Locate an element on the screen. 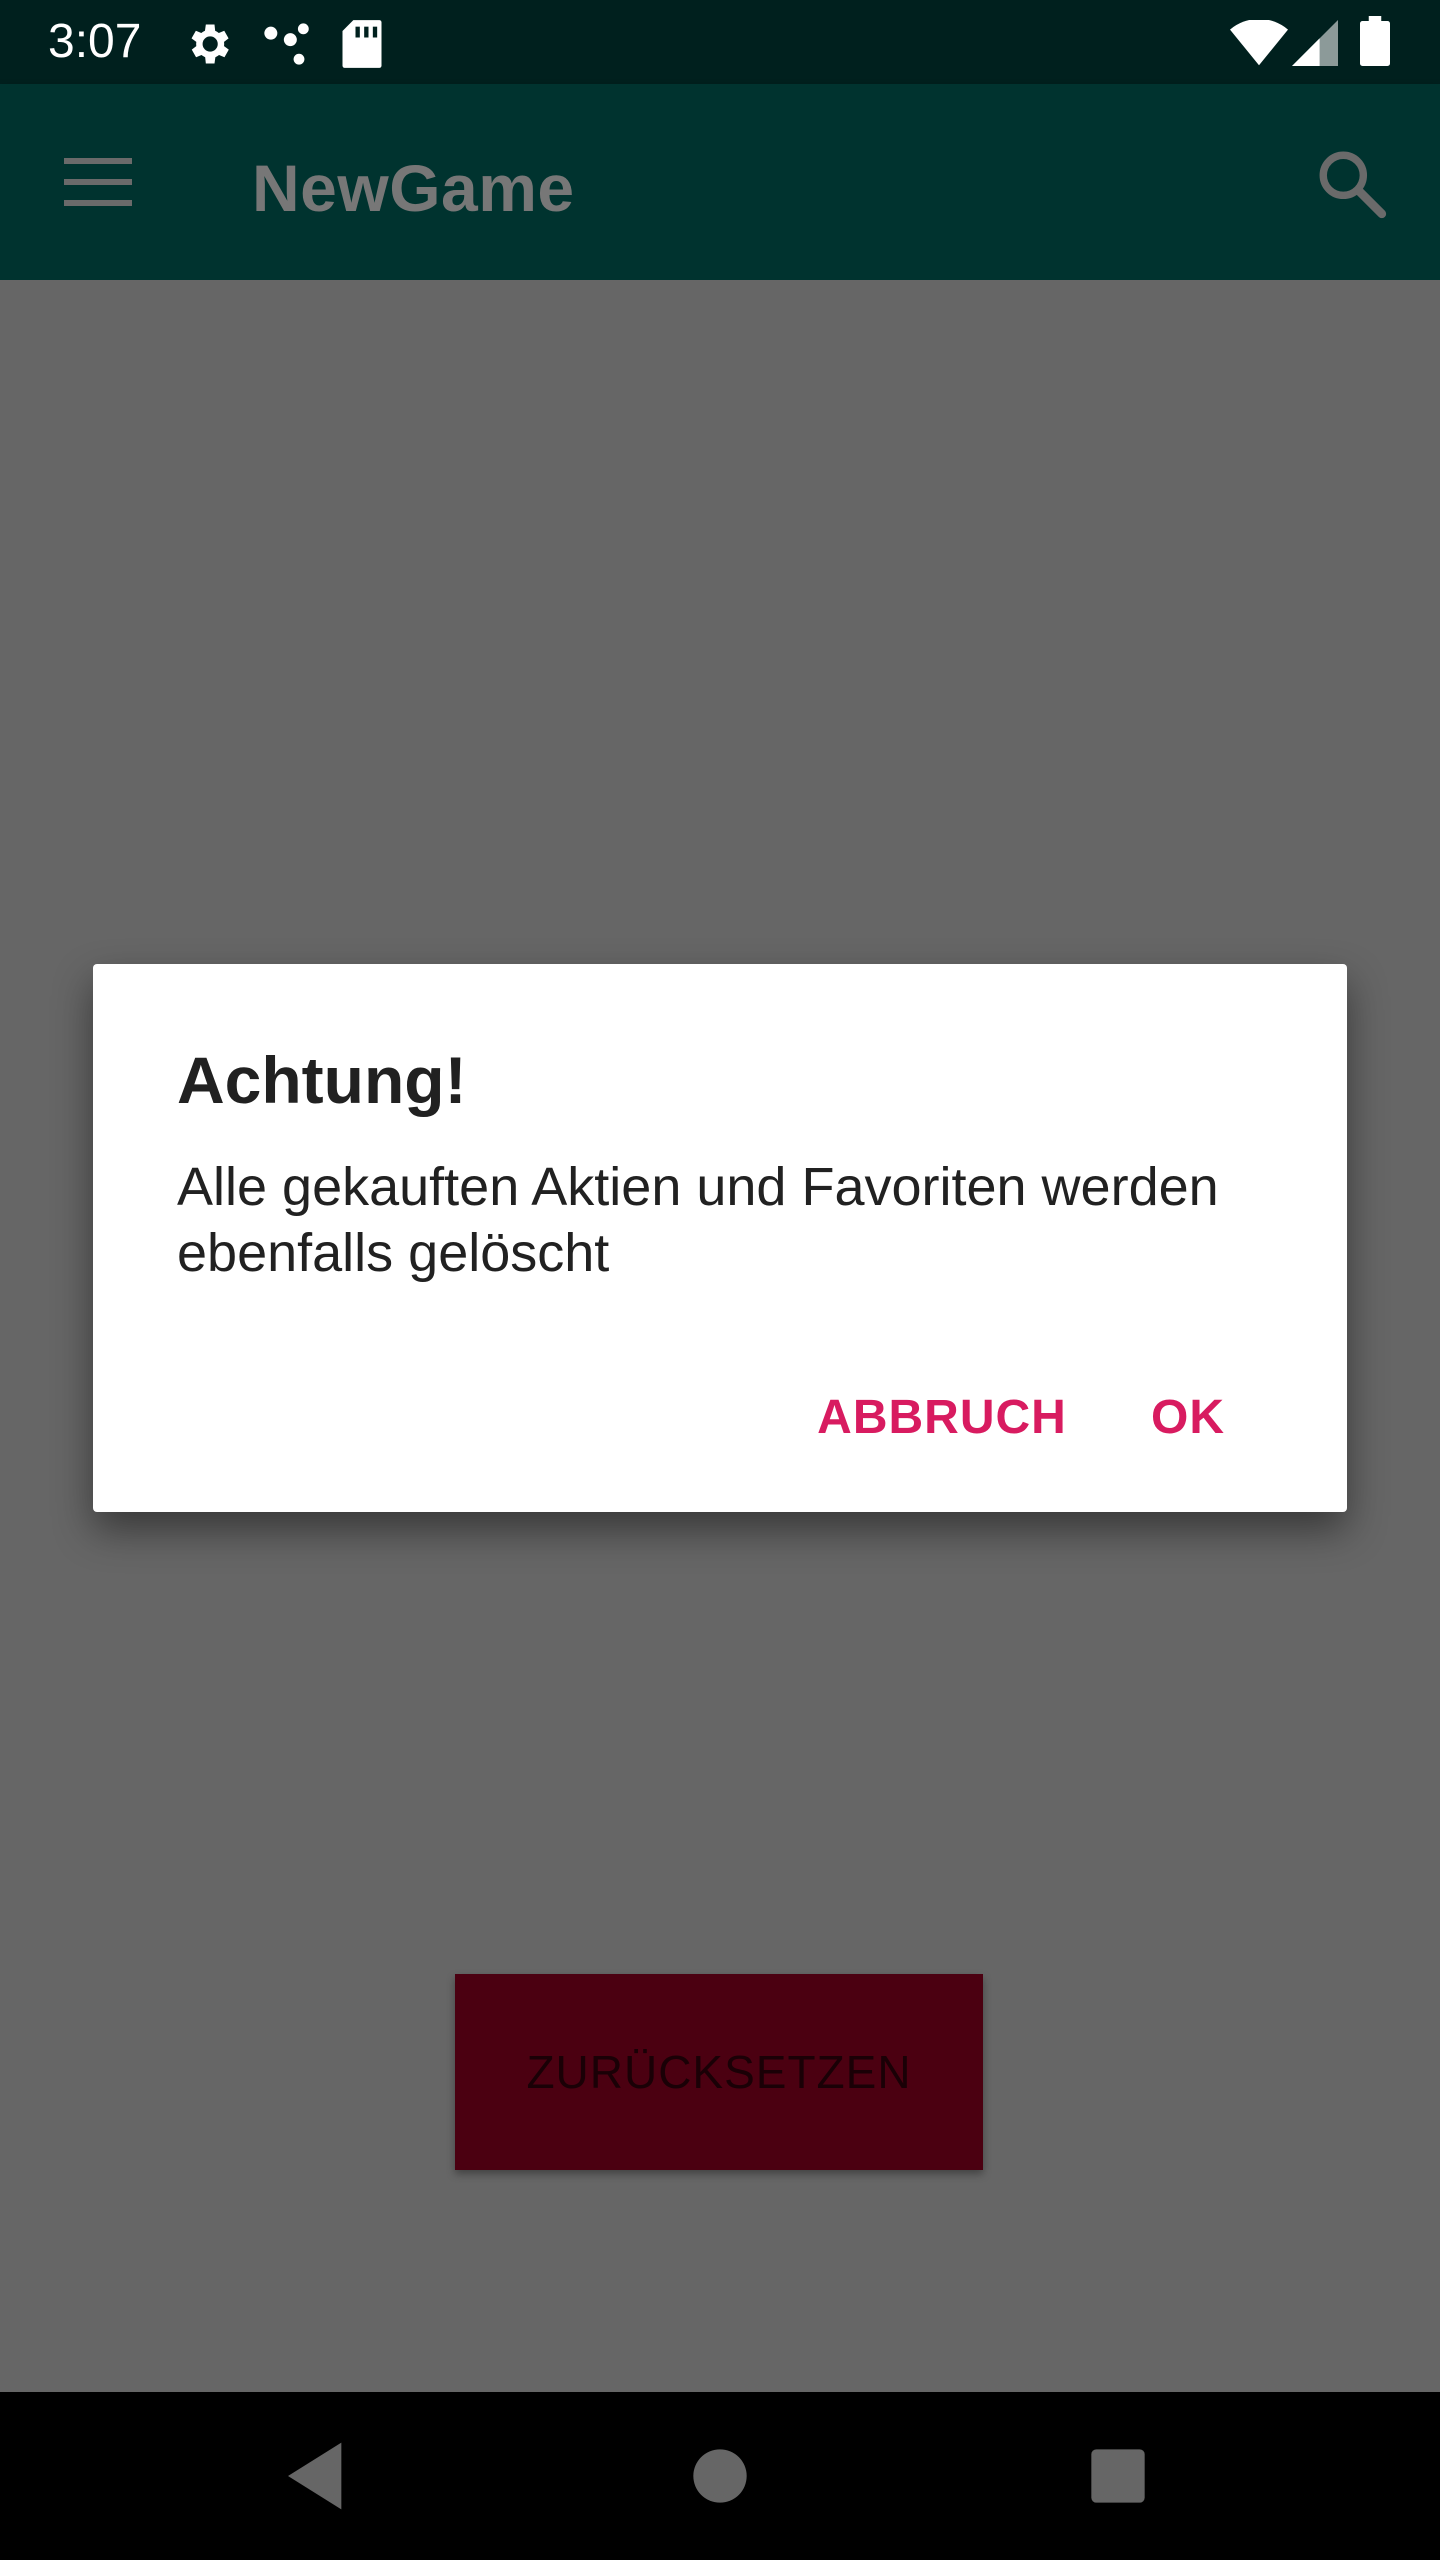 Image resolution: width=1440 pixels, height=2560 pixels. recents-icon is located at coordinates (1118, 2476).